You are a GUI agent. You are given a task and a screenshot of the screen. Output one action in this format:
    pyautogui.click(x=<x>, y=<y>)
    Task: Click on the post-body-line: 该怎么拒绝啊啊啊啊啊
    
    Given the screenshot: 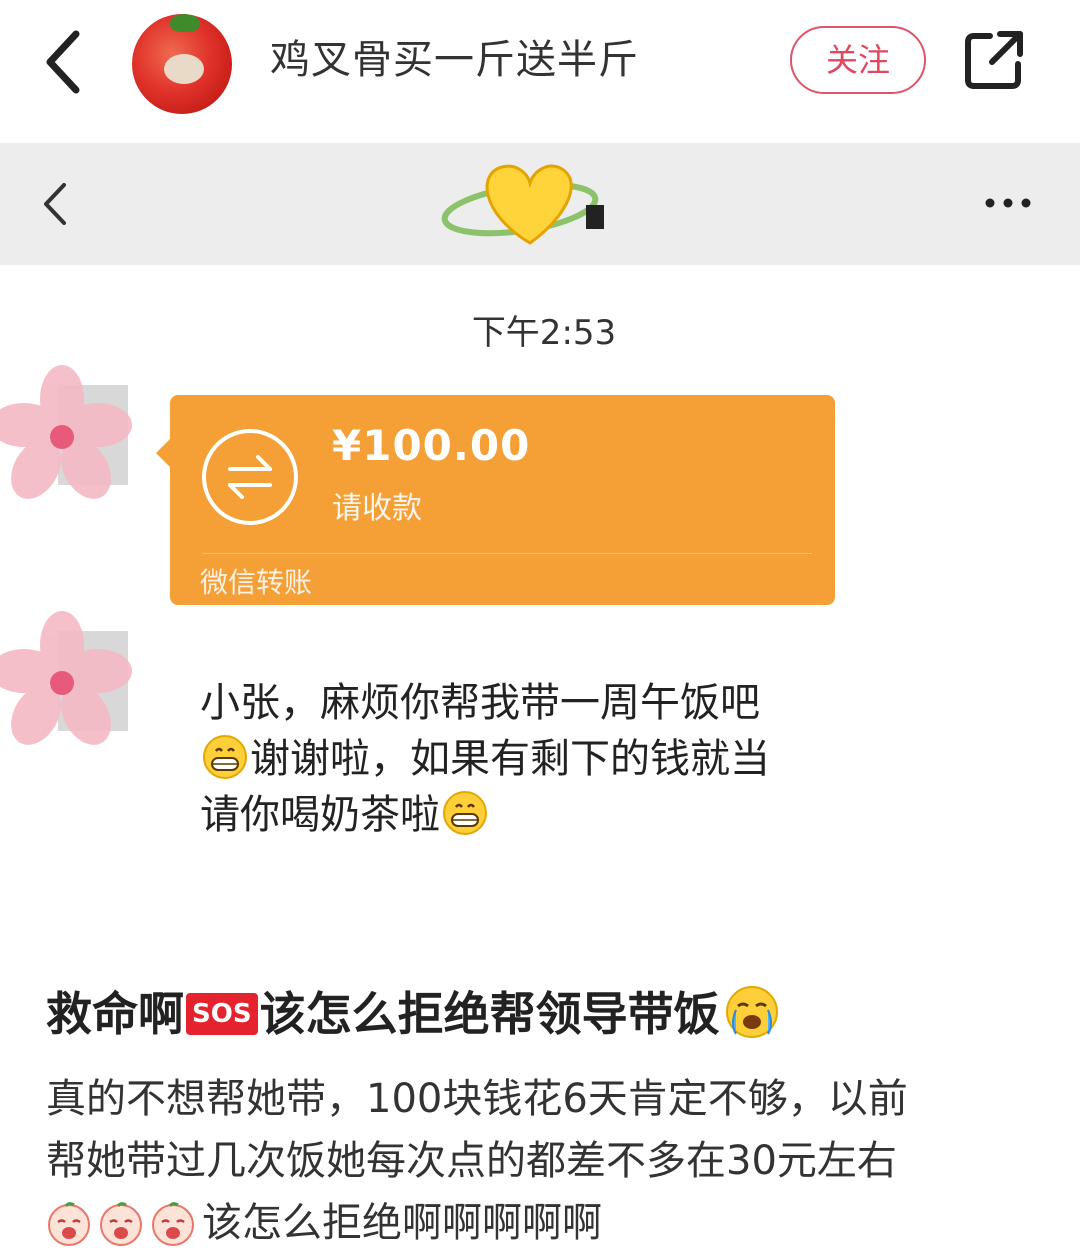 What is the action you would take?
    pyautogui.click(x=546, y=1223)
    